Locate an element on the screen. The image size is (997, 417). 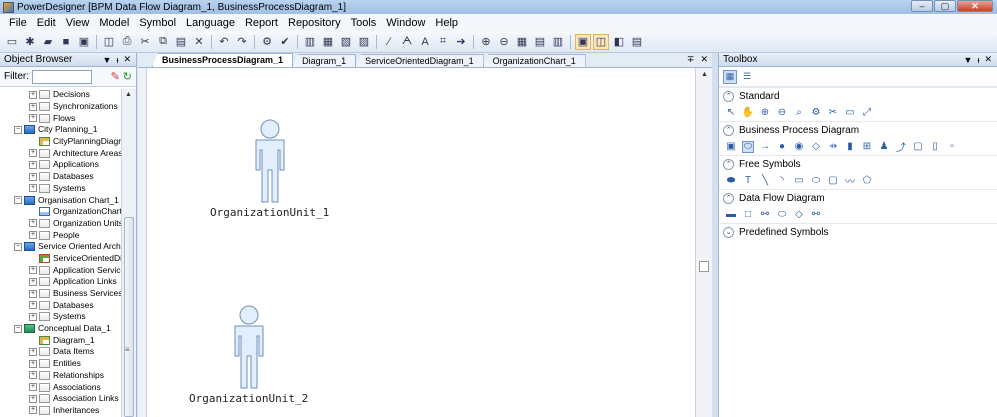
toolbox-group-predefined-symbols: ⌄ Predefined Symbols is located at coordinates (858, 231).